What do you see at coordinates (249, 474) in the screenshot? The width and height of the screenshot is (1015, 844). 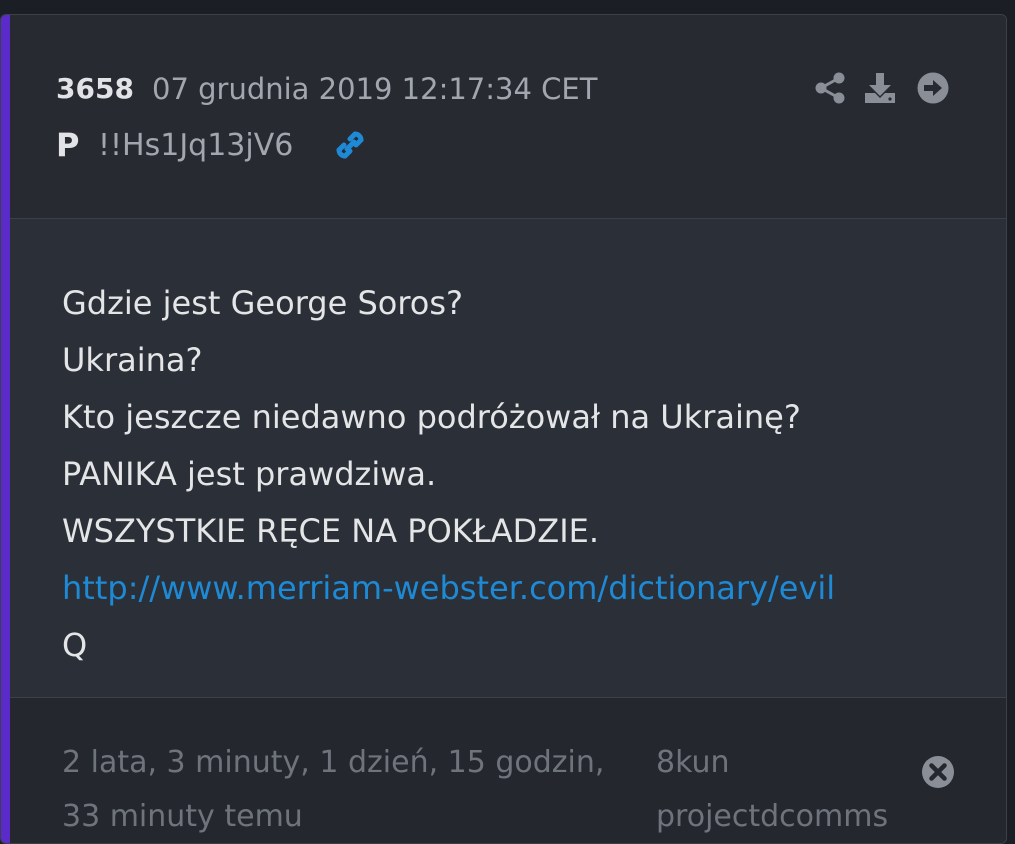 I see `post-line: PANIKA jest prawdziwa.` at bounding box center [249, 474].